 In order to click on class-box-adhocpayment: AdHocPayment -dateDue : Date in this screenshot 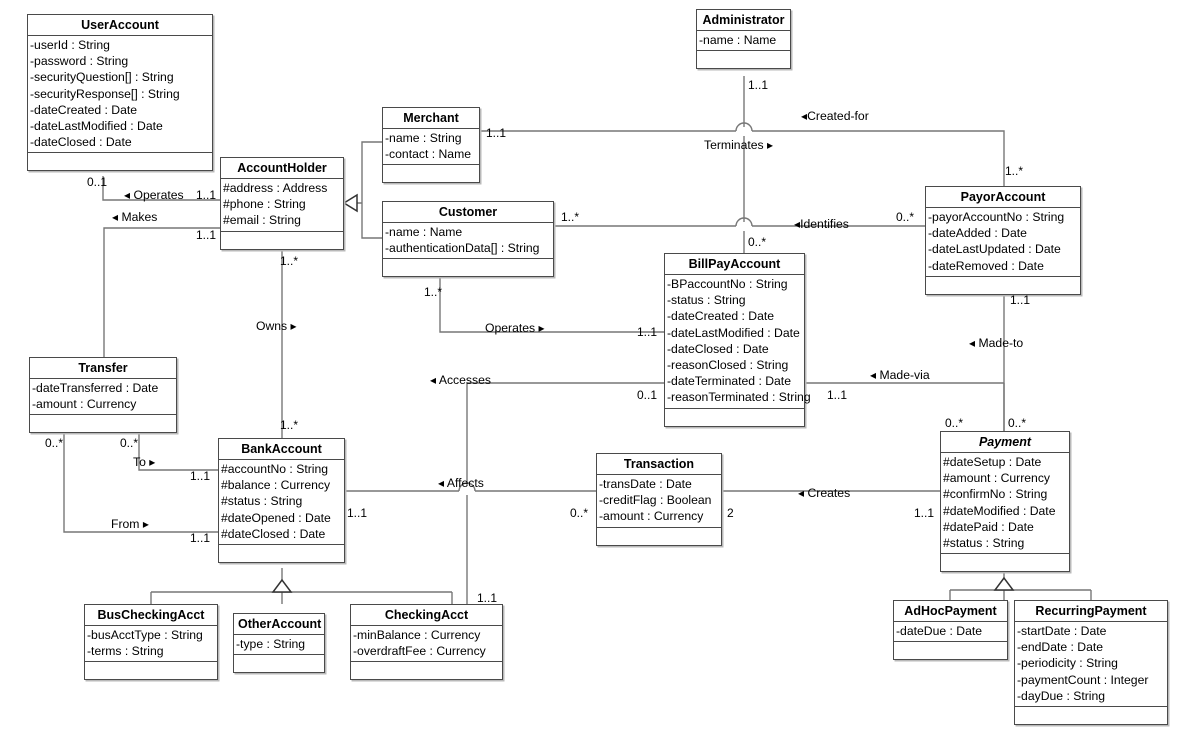, I will do `click(950, 630)`.